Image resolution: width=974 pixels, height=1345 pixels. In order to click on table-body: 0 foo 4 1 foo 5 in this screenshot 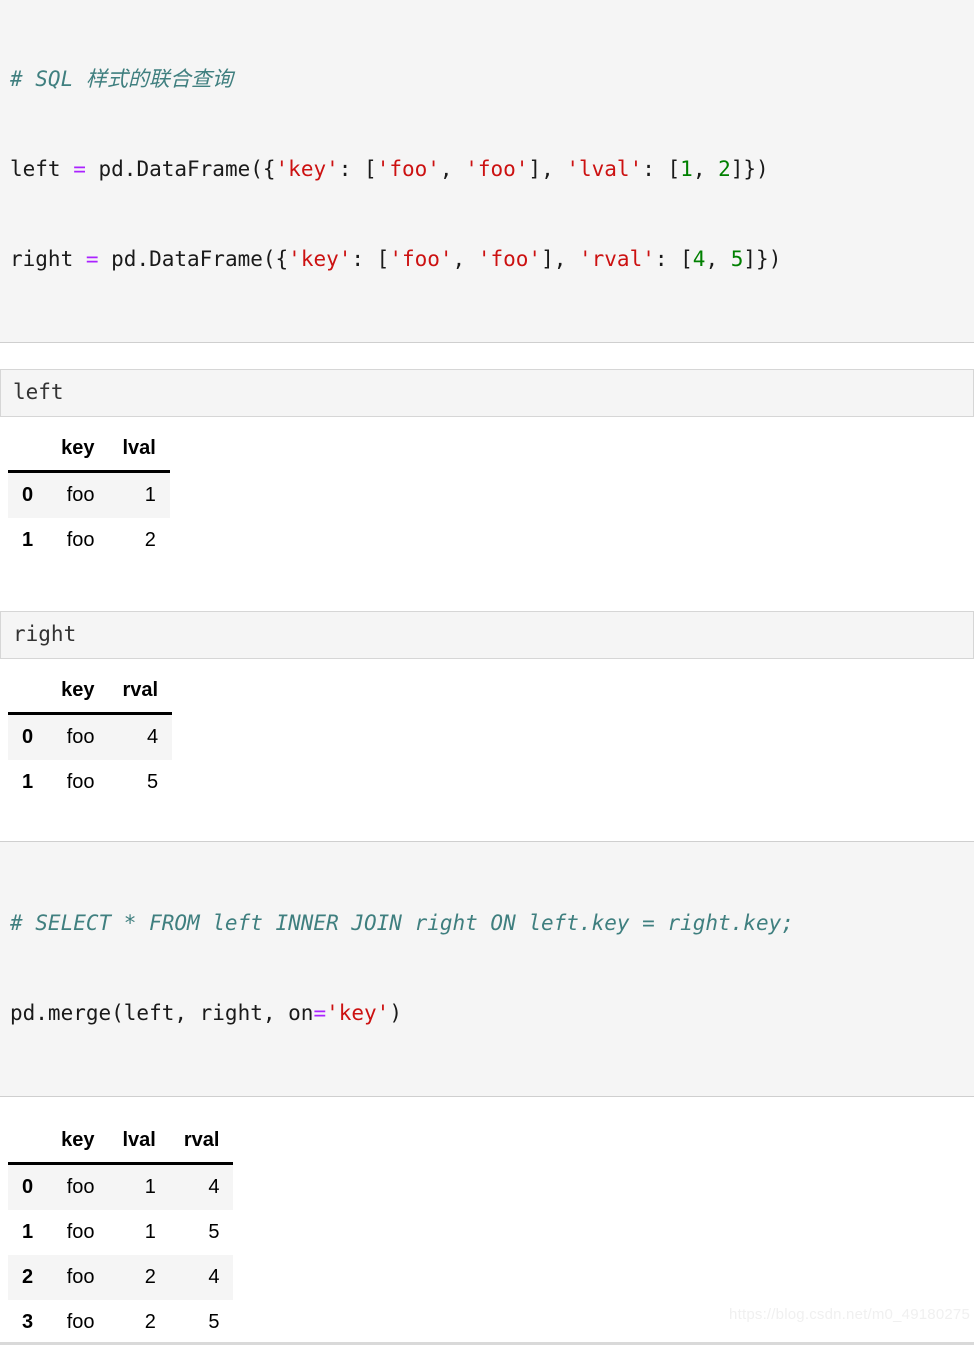, I will do `click(90, 760)`.